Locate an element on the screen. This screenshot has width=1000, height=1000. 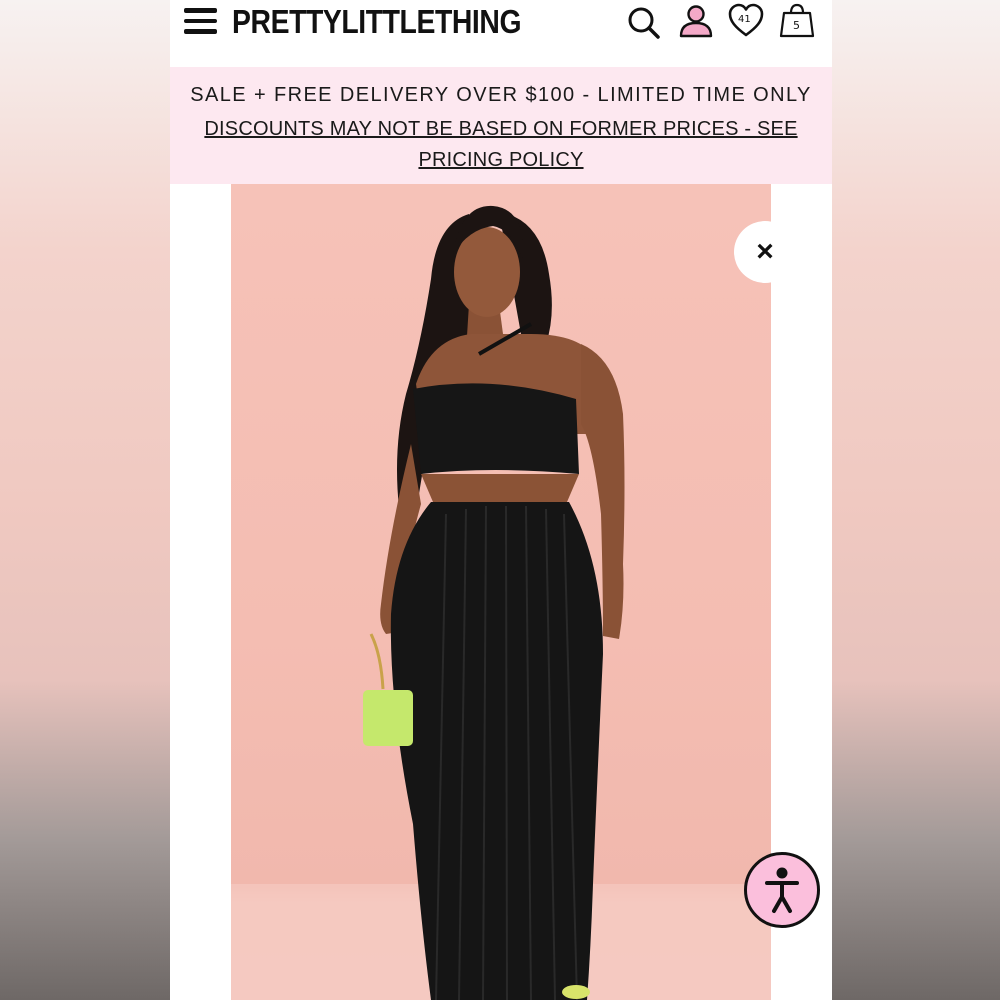
shopping-bag-icon: 5 is located at coordinates (797, 21).